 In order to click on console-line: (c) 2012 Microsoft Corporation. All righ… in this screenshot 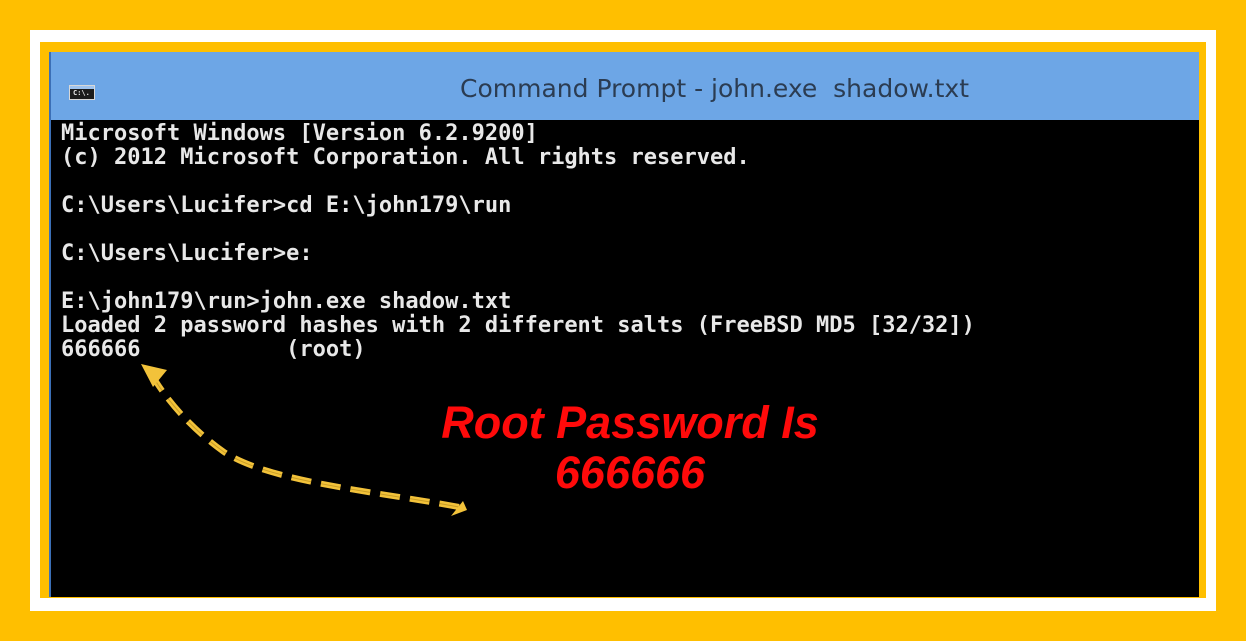, I will do `click(405, 157)`.